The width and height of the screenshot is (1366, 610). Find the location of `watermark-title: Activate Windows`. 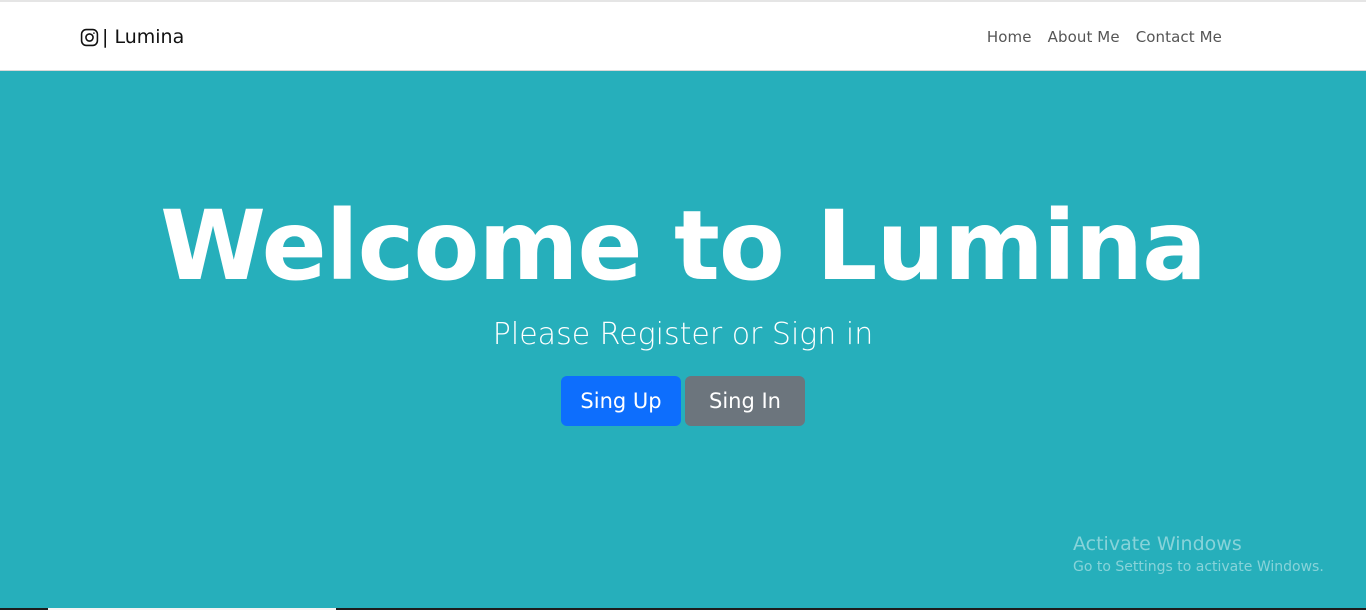

watermark-title: Activate Windows is located at coordinates (1157, 544).